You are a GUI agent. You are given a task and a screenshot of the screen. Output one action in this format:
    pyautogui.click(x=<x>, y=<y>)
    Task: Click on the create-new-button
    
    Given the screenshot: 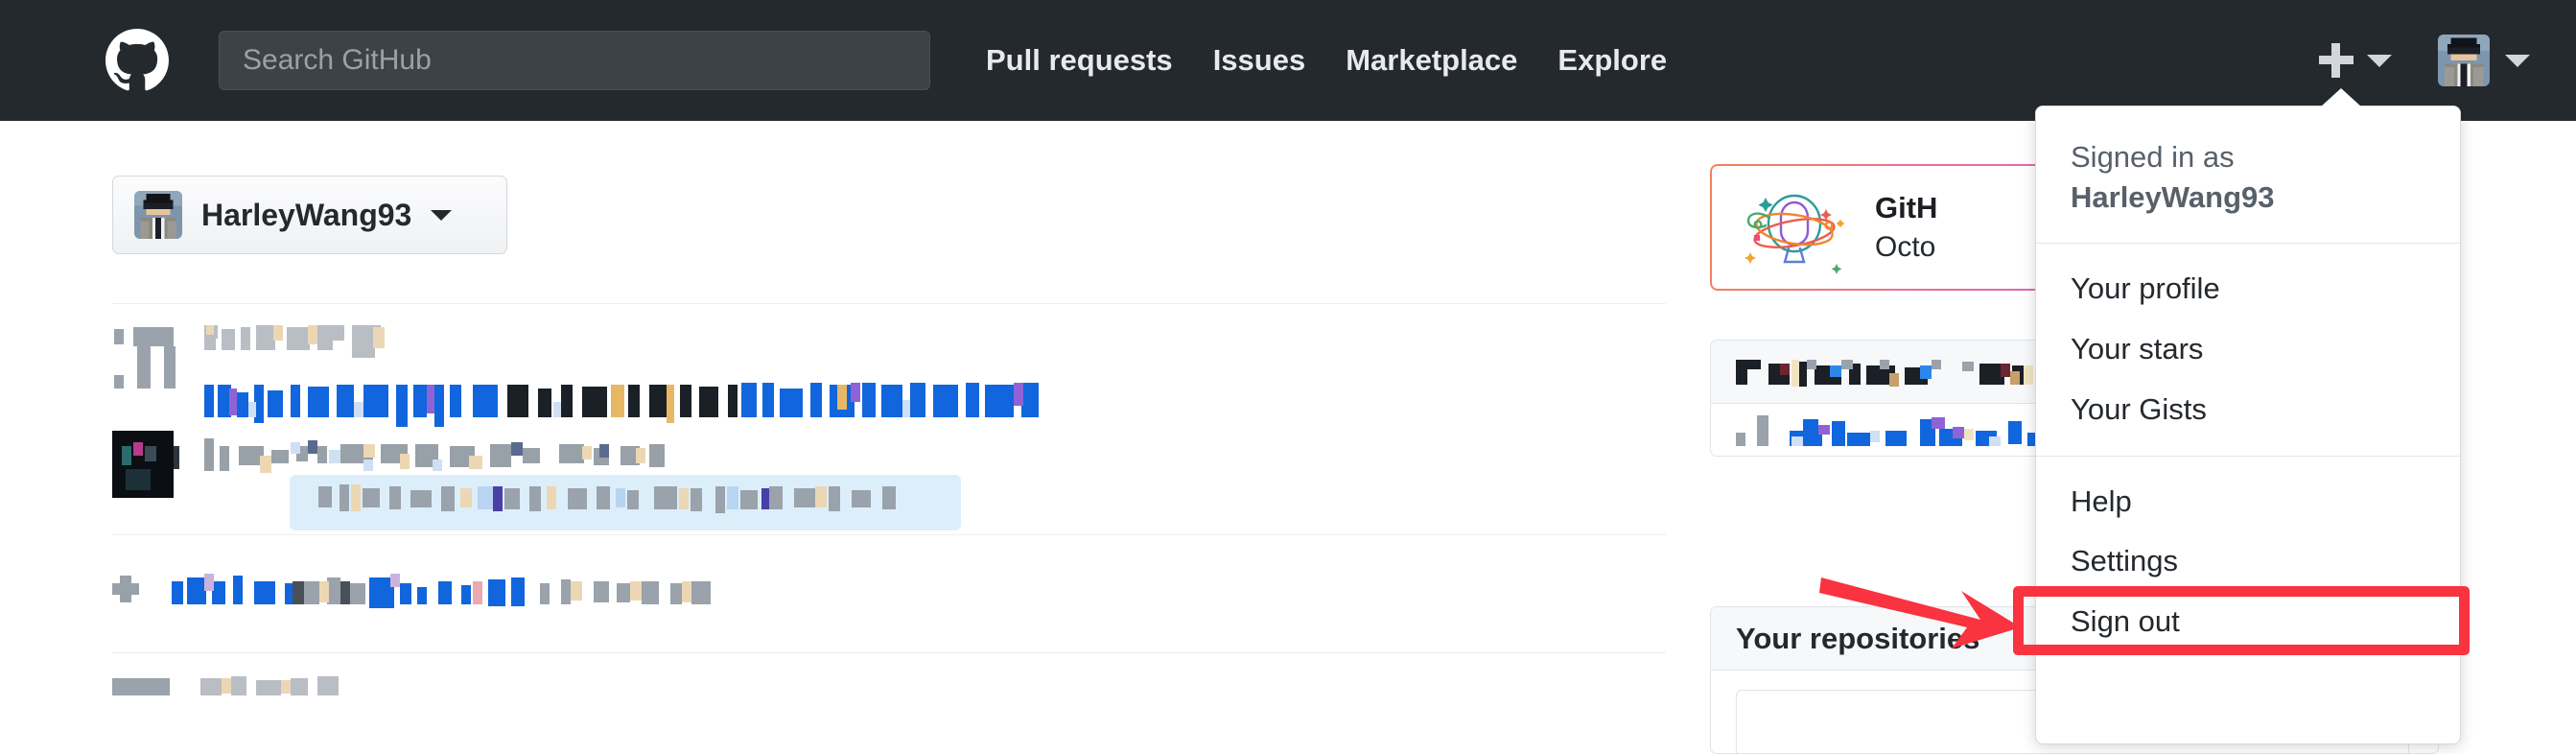 What is the action you would take?
    pyautogui.click(x=2355, y=61)
    